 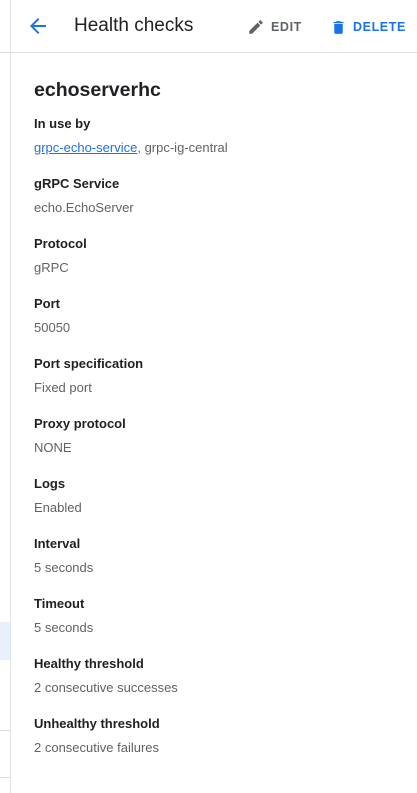 I want to click on field-value: echo.EchoServer, so click(x=84, y=207).